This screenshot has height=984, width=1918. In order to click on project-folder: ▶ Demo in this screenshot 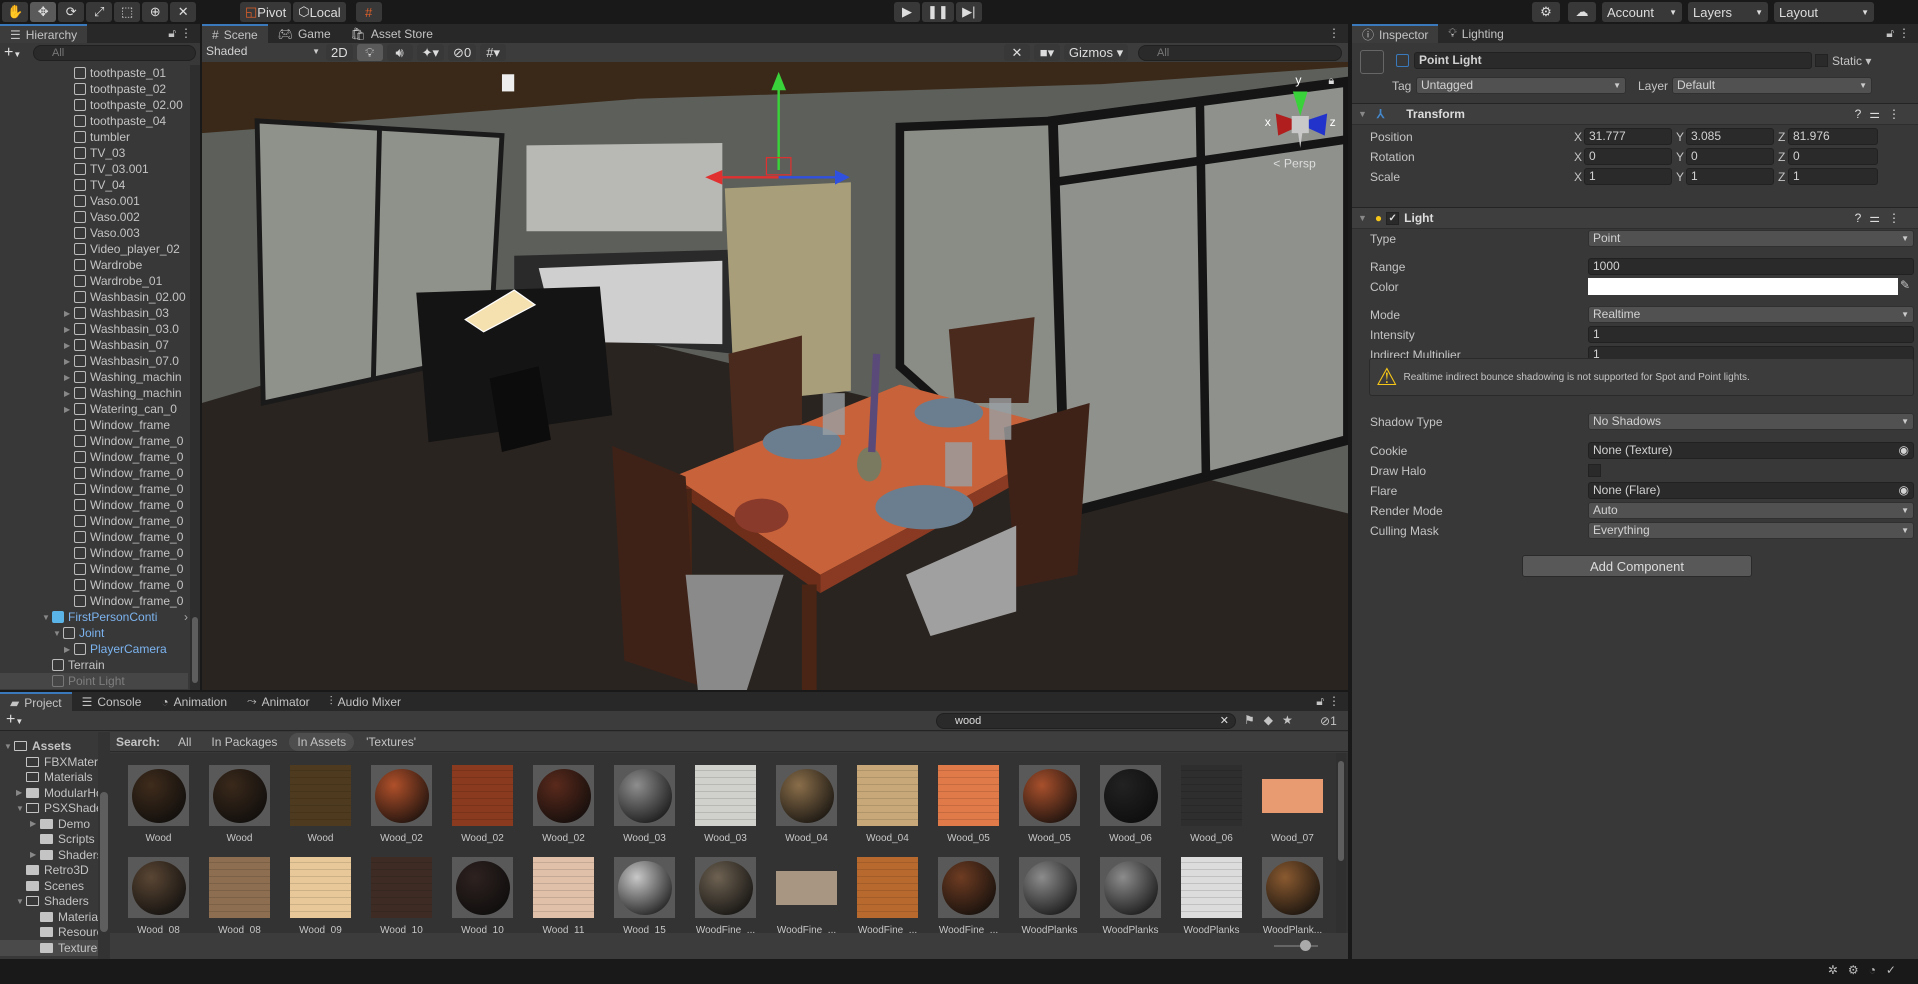, I will do `click(55, 824)`.